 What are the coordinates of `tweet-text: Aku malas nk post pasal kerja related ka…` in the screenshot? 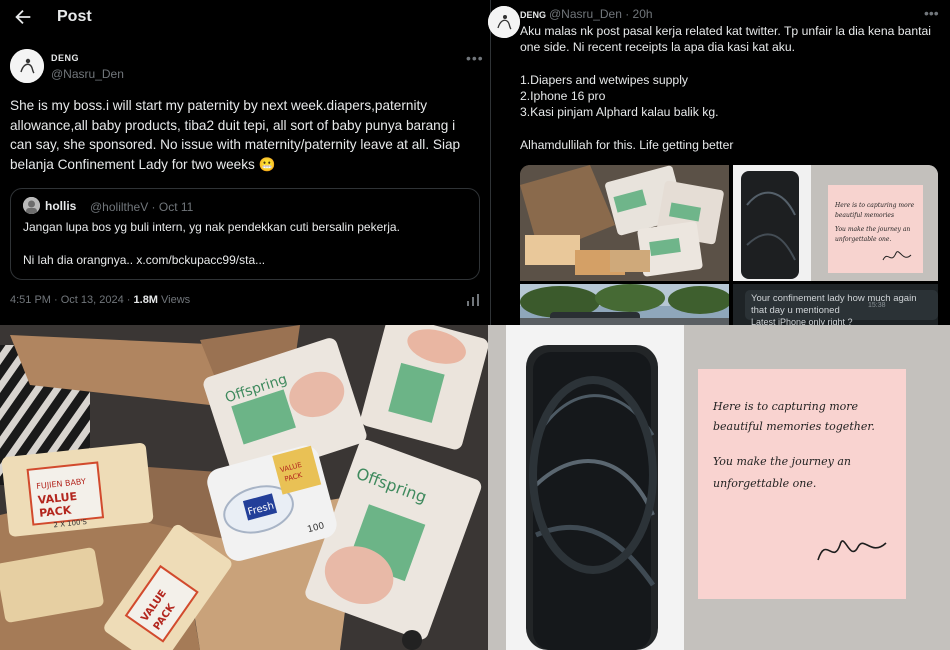 It's located at (730, 96).